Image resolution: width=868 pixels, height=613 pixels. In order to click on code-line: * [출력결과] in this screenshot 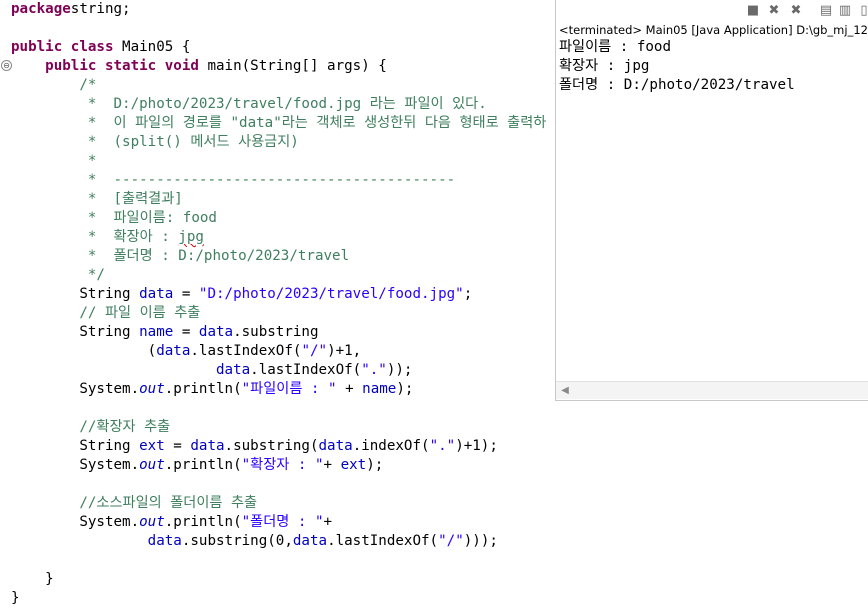, I will do `click(97, 199)`.